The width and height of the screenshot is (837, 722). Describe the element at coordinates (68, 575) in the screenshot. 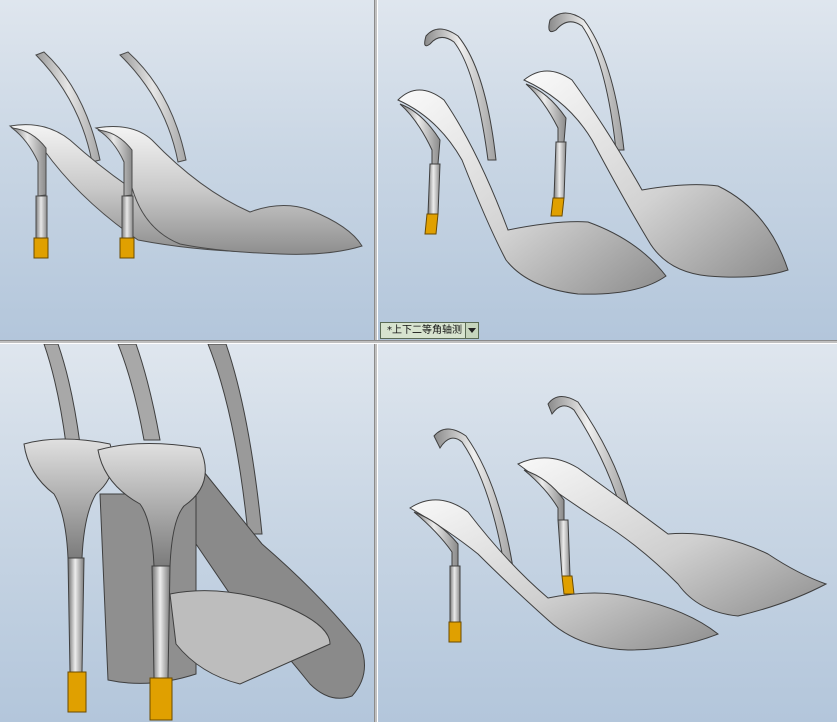

I see `heel-left` at that location.